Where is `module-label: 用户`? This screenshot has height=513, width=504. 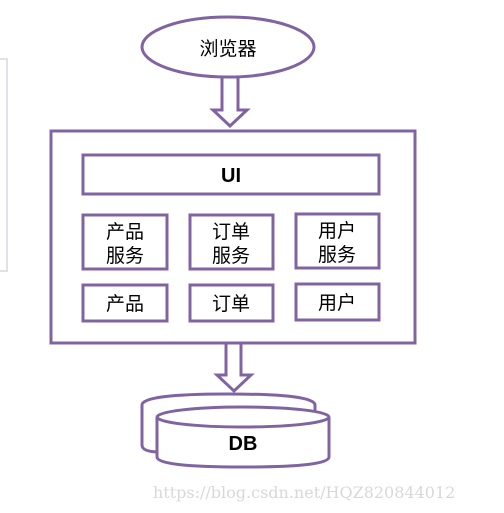 module-label: 用户 is located at coordinates (337, 303).